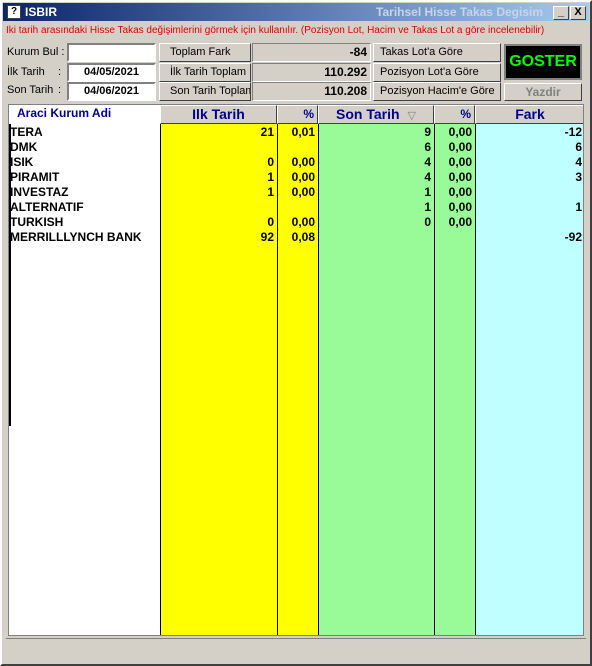 Image resolution: width=592 pixels, height=666 pixels. What do you see at coordinates (111, 52) in the screenshot?
I see `kurum-bul-input` at bounding box center [111, 52].